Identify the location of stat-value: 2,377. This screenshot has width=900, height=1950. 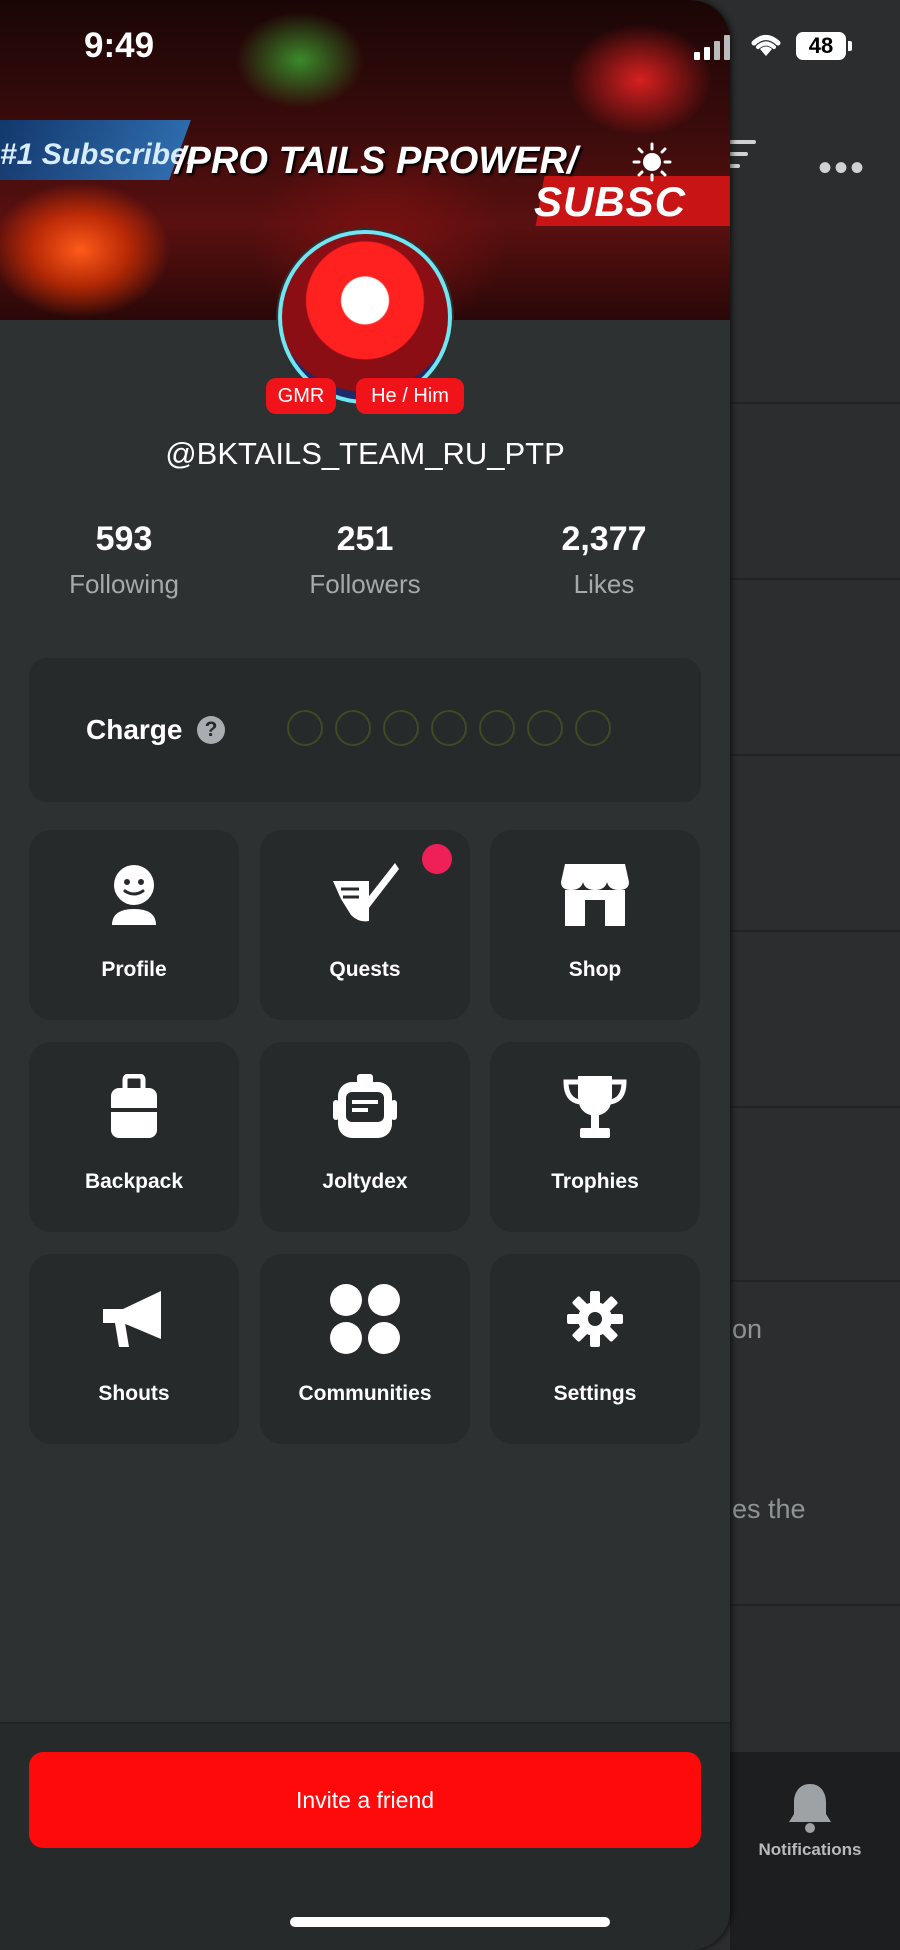
(604, 539).